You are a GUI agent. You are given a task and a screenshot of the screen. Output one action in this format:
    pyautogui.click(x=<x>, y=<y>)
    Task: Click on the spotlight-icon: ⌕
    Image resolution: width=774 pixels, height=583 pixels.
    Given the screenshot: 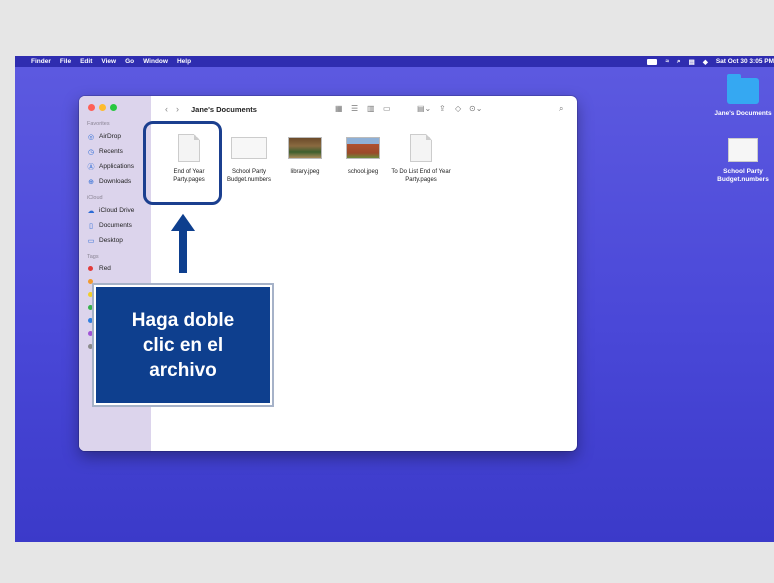 What is the action you would take?
    pyautogui.click(x=679, y=62)
    